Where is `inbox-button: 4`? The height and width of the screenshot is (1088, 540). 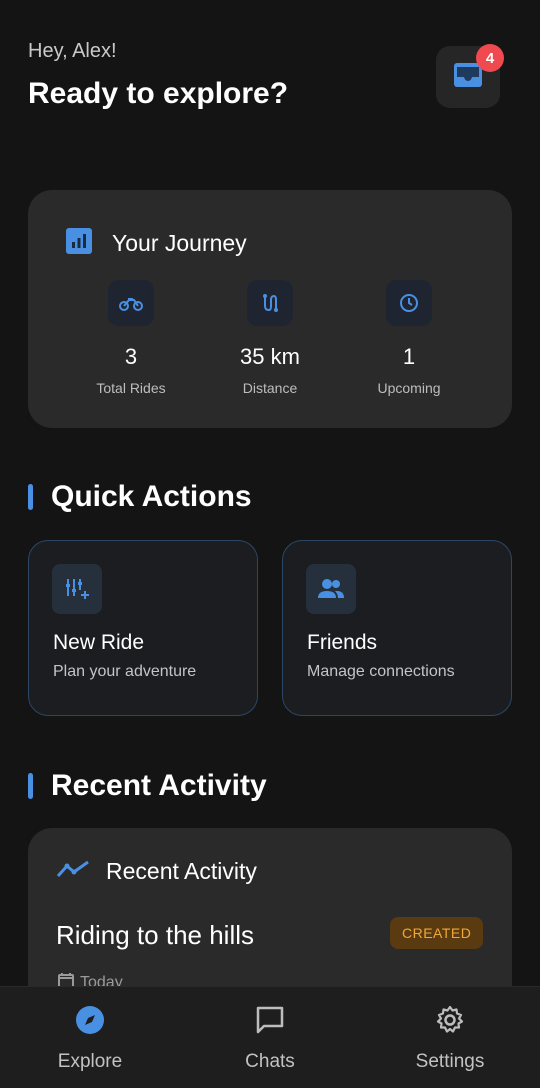
inbox-button: 4 is located at coordinates (470, 76).